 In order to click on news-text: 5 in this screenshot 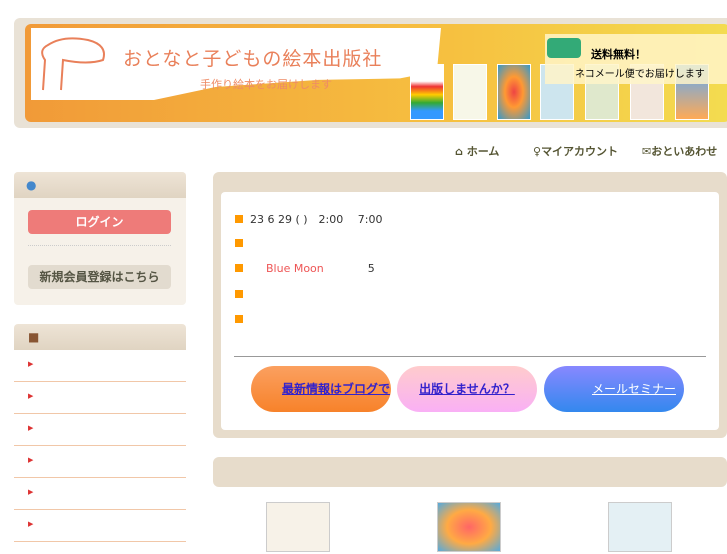, I will do `click(371, 268)`.